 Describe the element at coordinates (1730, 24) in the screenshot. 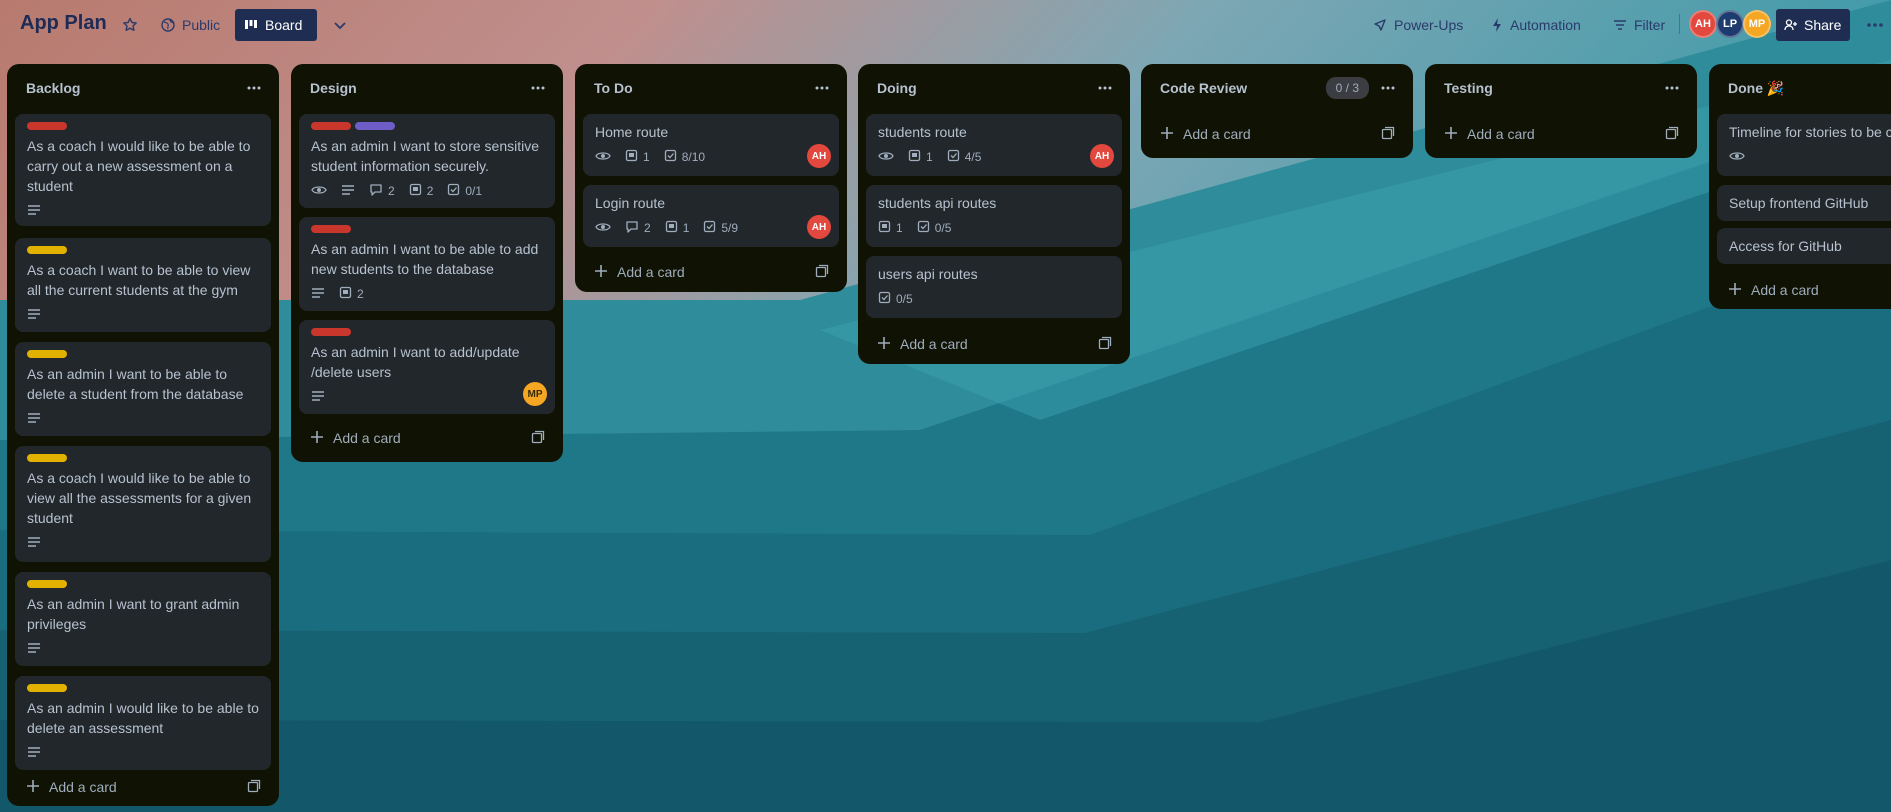

I see `member-avatar: LP` at that location.